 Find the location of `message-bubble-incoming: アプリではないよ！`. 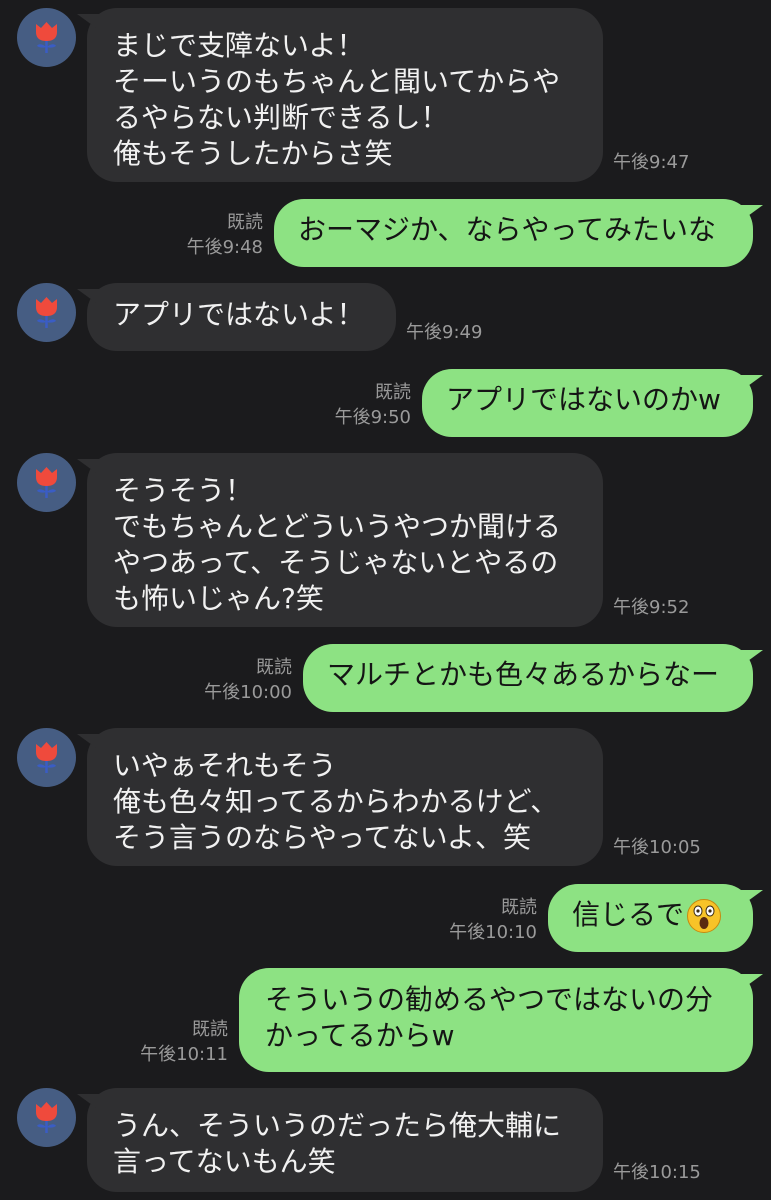

message-bubble-incoming: アプリではないよ！ is located at coordinates (236, 317).